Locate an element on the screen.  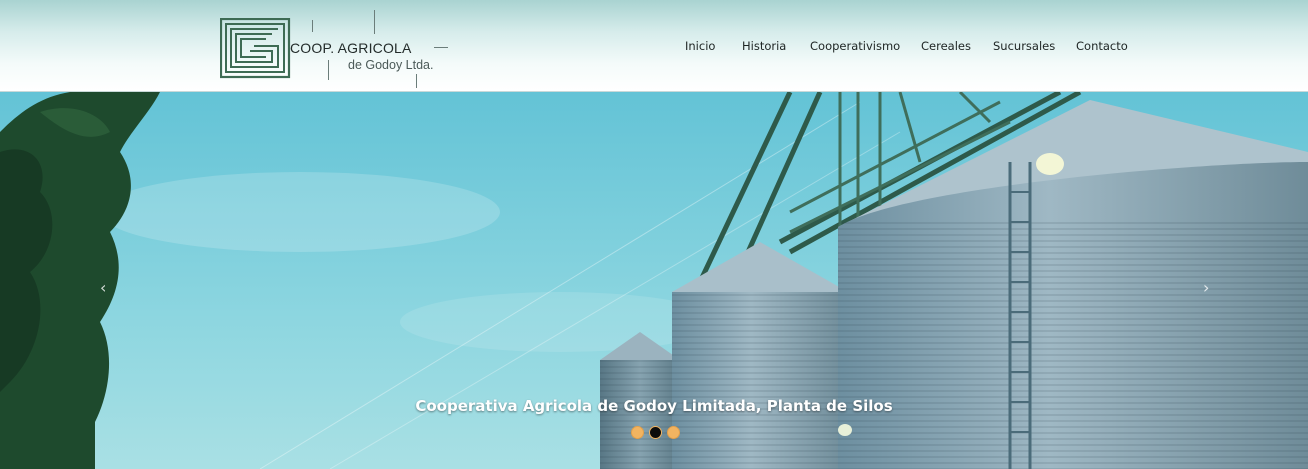
site-logo: COOP. AGRICOLA de Godoy Ltda. is located at coordinates (340, 50).